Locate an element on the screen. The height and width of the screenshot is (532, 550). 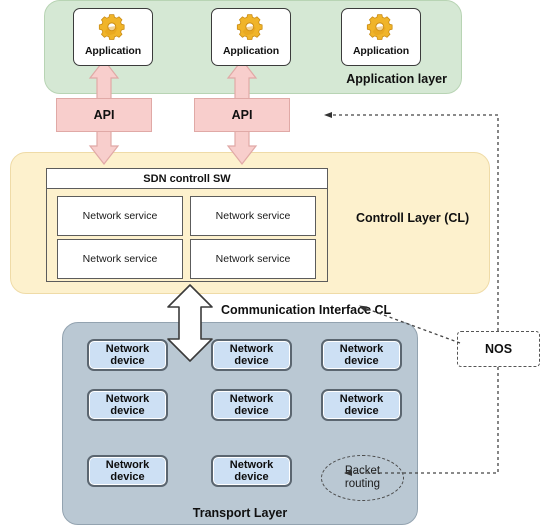
network-device-3: Network device is located at coordinates (361, 355).